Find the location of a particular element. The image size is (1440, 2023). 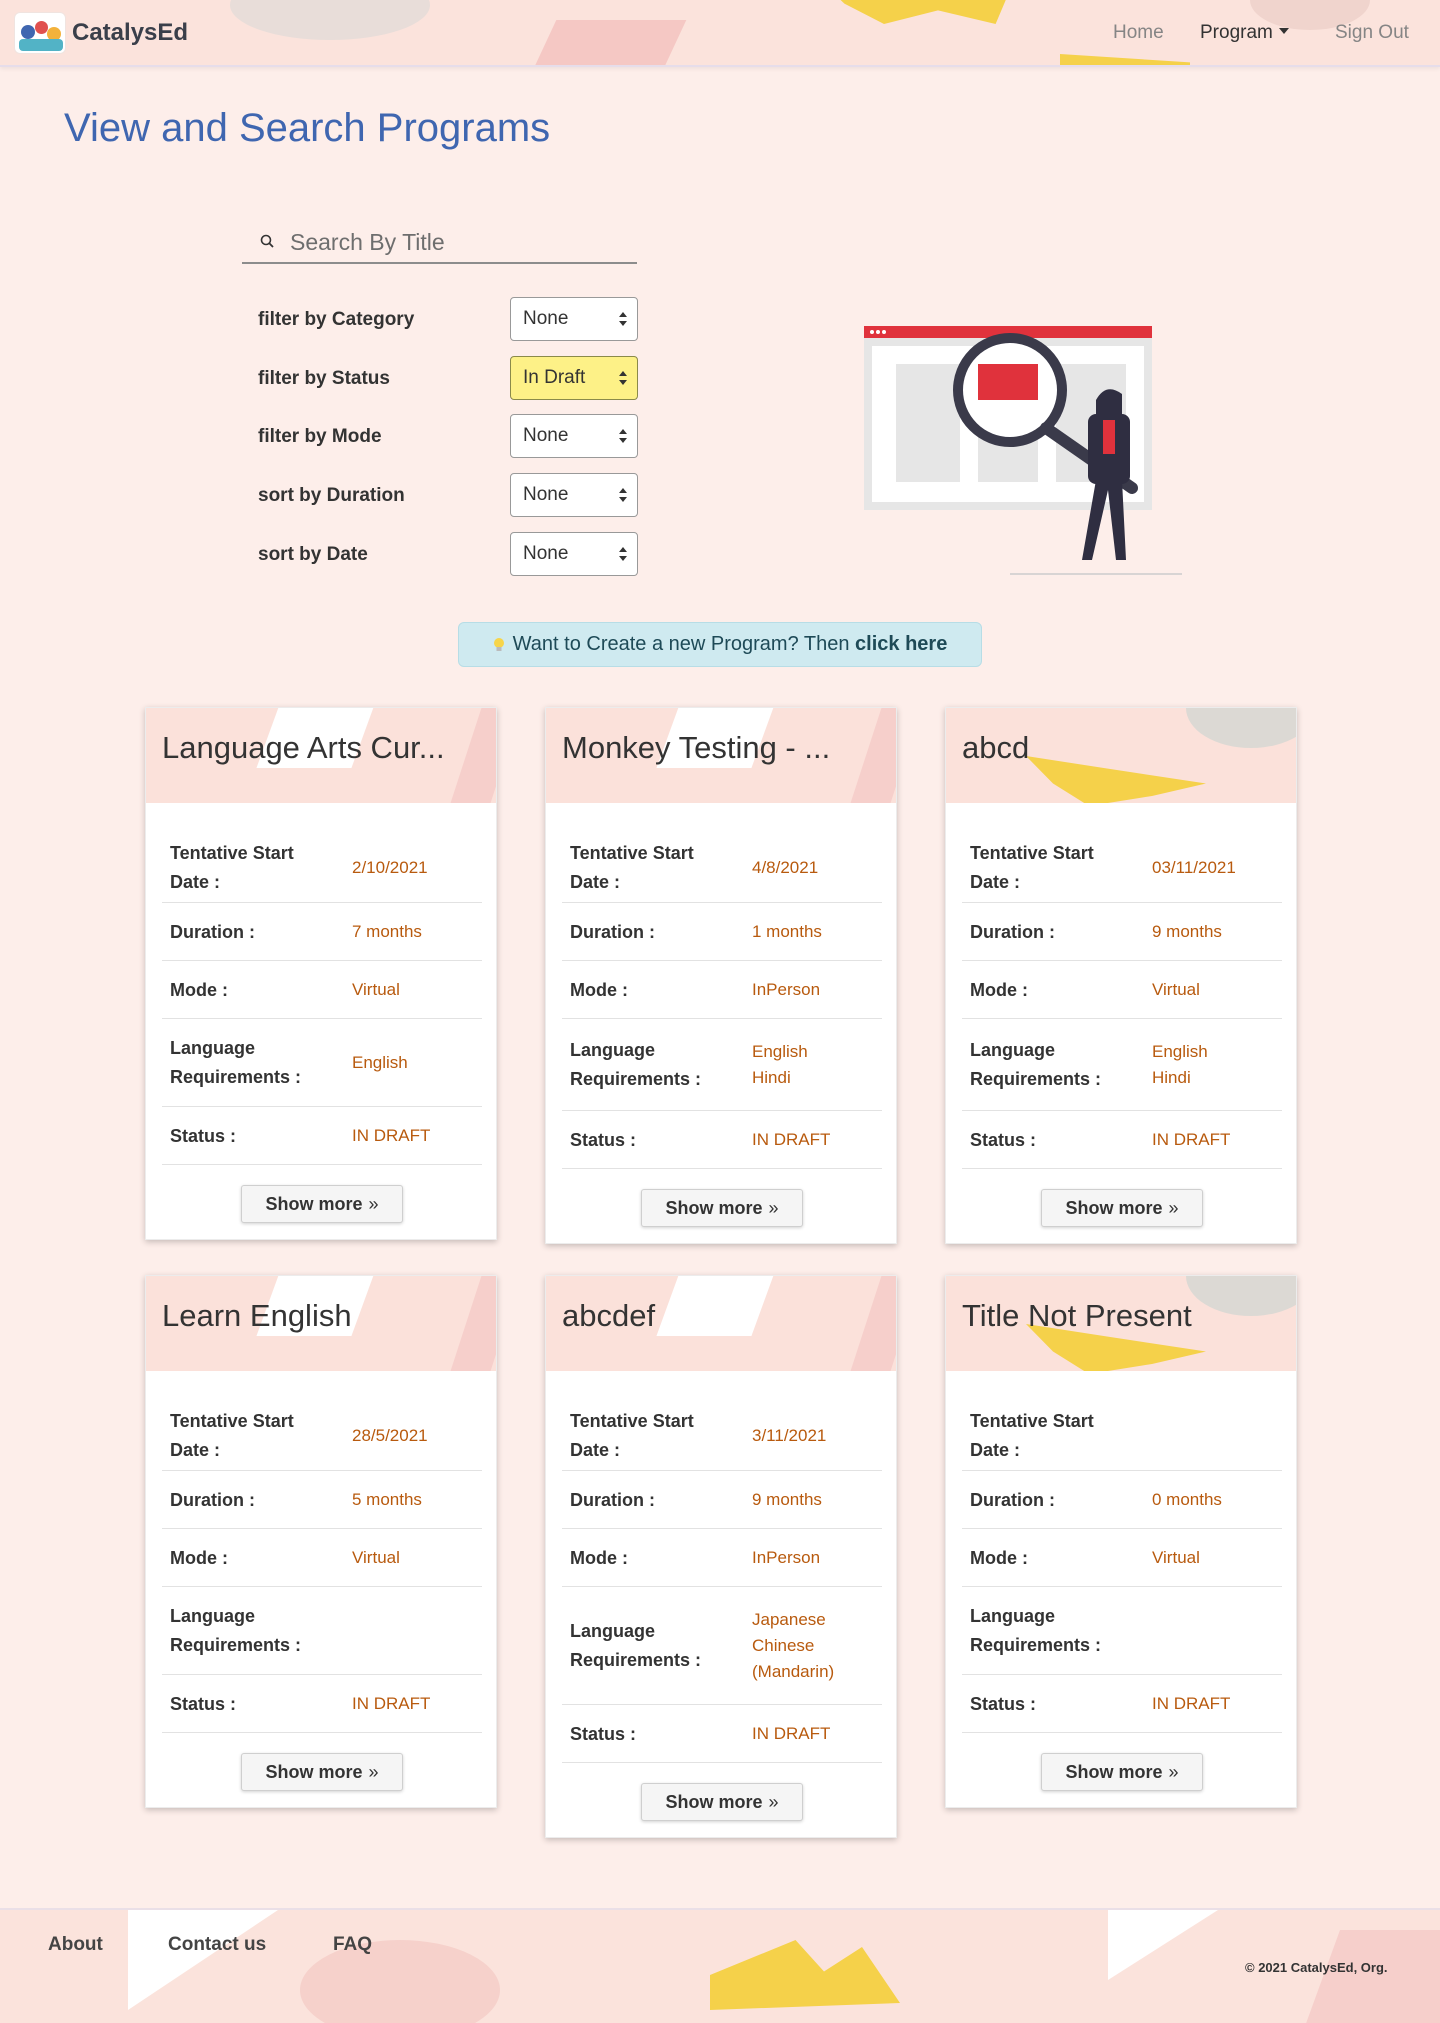

nav-program-dropdown: Program is located at coordinates (1244, 33).